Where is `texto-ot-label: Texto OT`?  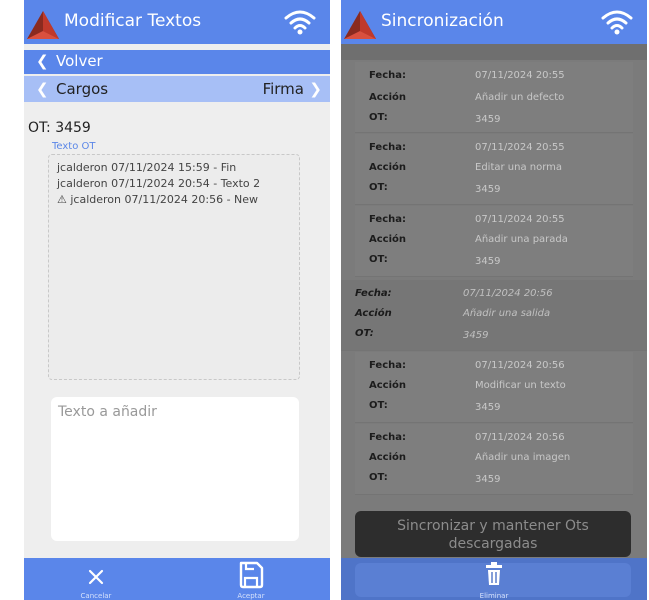 texto-ot-label: Texto OT is located at coordinates (74, 146).